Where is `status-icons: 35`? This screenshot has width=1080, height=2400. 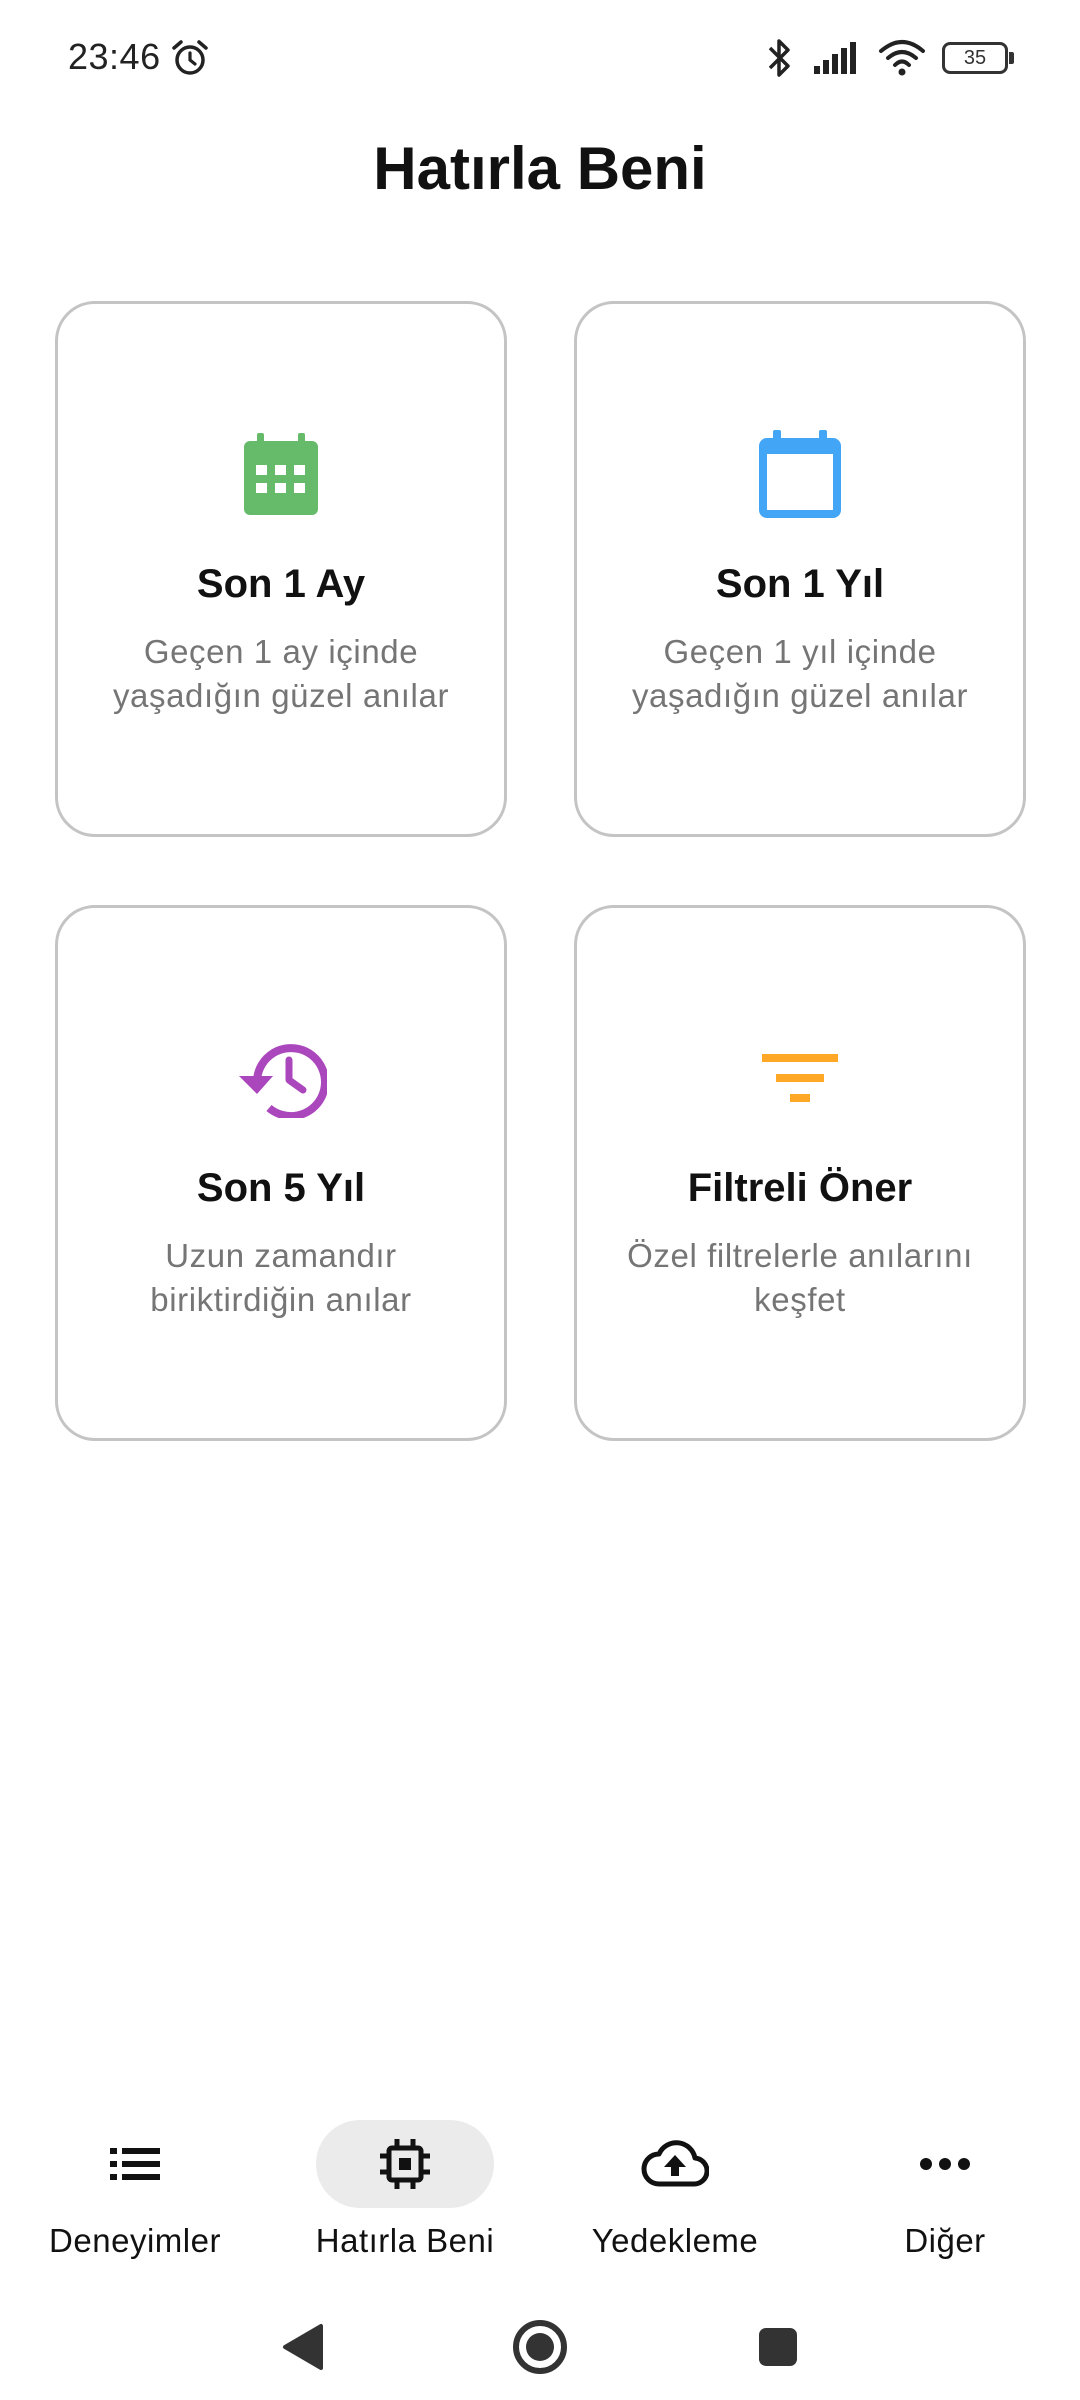
status-icons: 35 is located at coordinates (888, 58).